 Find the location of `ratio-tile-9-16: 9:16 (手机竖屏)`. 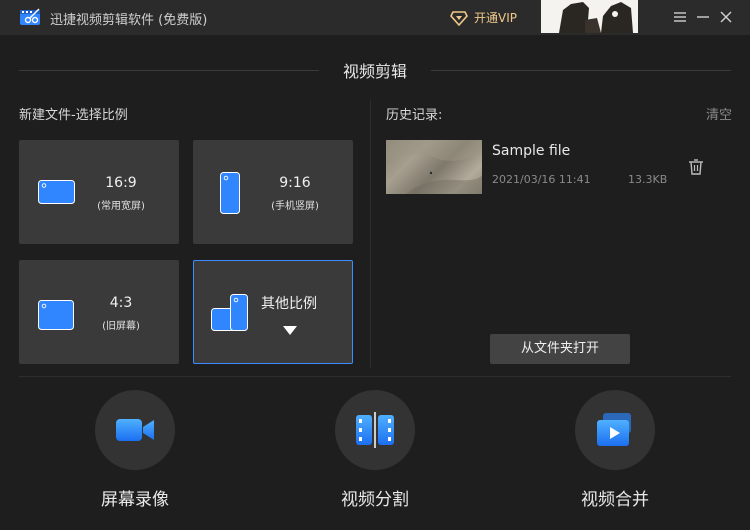

ratio-tile-9-16: 9:16 (手机竖屏) is located at coordinates (273, 192).